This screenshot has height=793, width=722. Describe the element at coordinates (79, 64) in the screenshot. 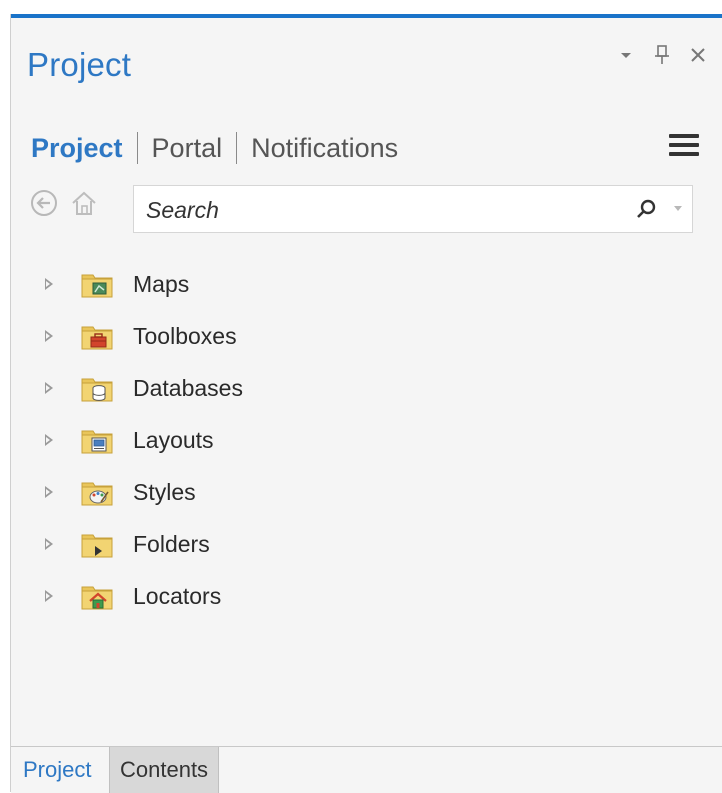

I see `pane-title: Project` at that location.